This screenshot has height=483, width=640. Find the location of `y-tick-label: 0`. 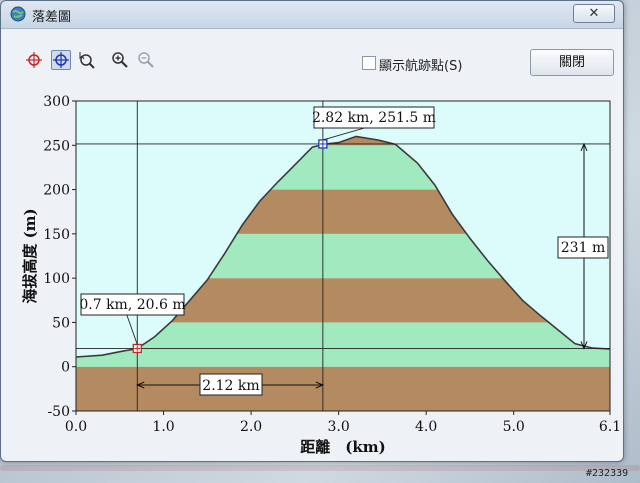

y-tick-label: 0 is located at coordinates (65, 368).